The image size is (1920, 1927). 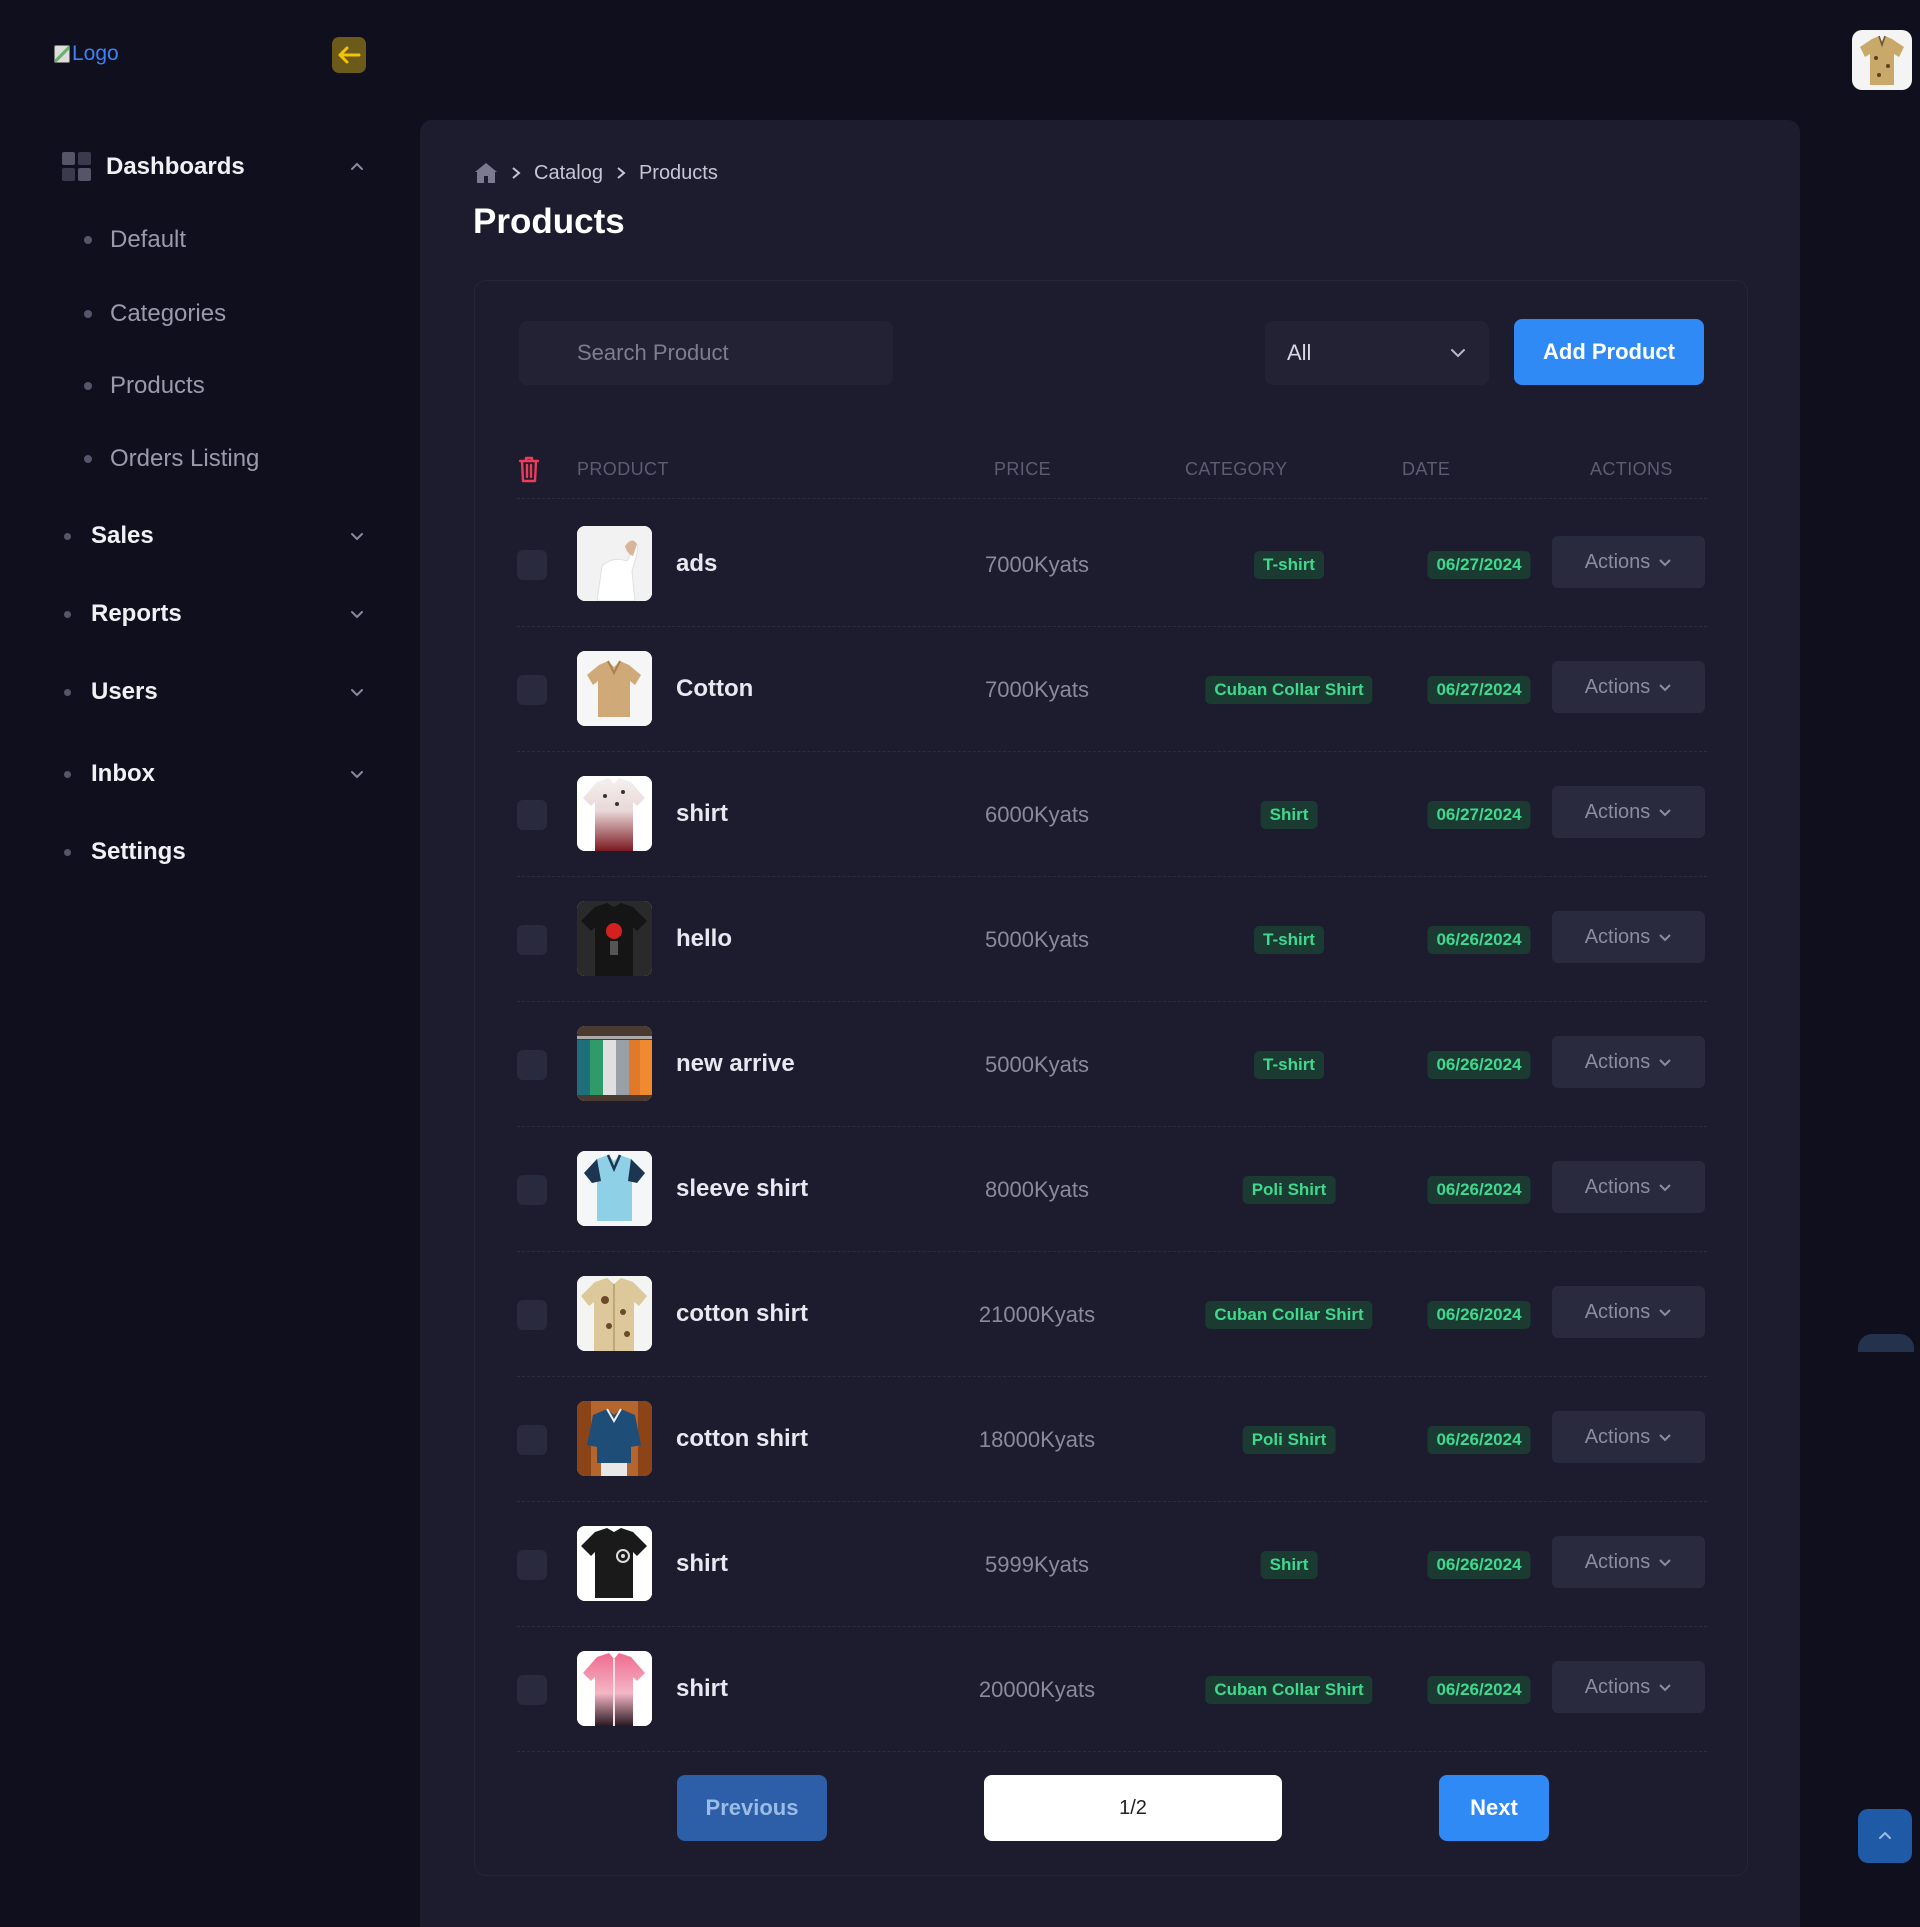 I want to click on previous-page-button: Previous, so click(x=752, y=1808).